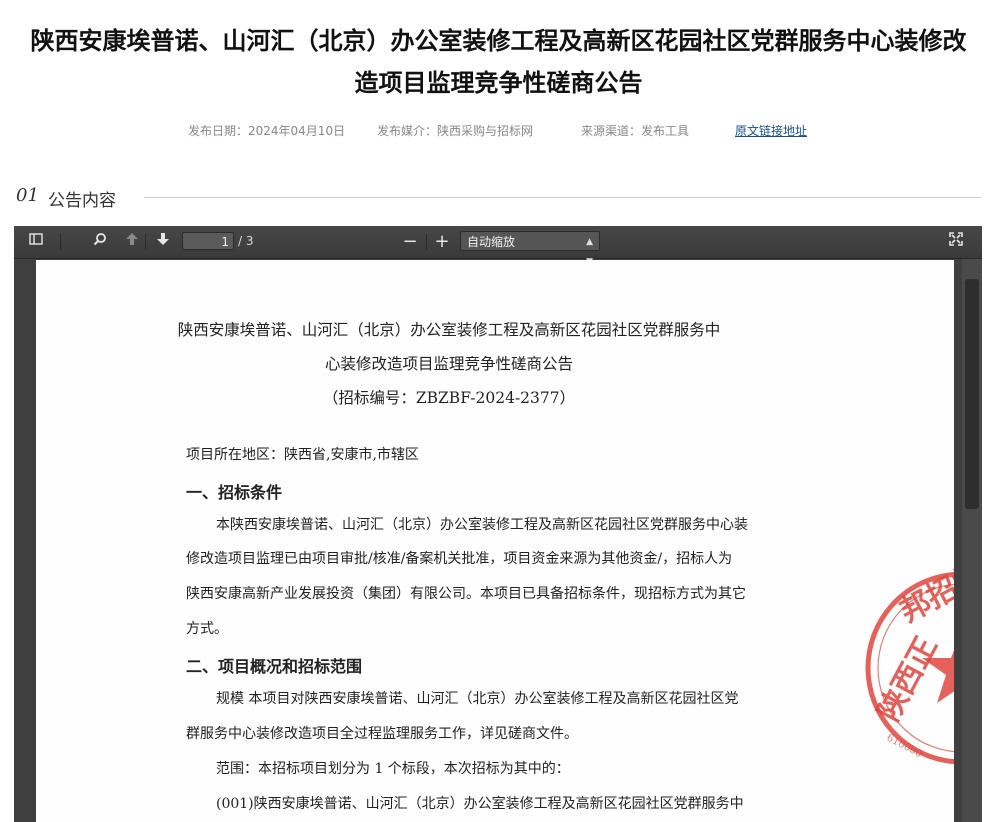  What do you see at coordinates (132, 242) in the screenshot?
I see `arrow-up-icon` at bounding box center [132, 242].